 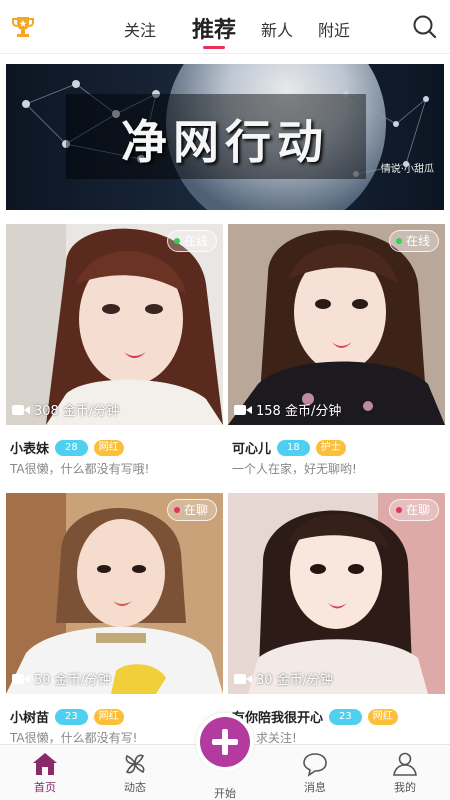 I want to click on user-info-row: 小树苗 23 网红, so click(x=67, y=716).